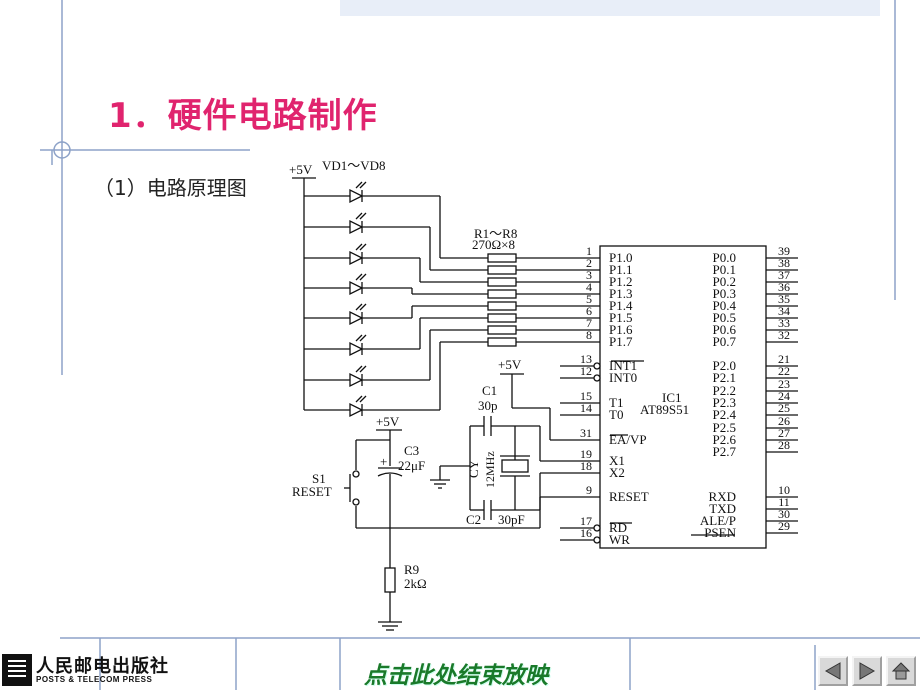 Image resolution: width=920 pixels, height=690 pixels. Describe the element at coordinates (589, 335) in the screenshot. I see `left-pin-number: 8` at that location.